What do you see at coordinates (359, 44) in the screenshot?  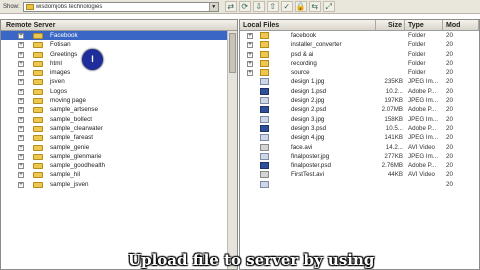 I see `file-row: + installer_converter Folder 20` at bounding box center [359, 44].